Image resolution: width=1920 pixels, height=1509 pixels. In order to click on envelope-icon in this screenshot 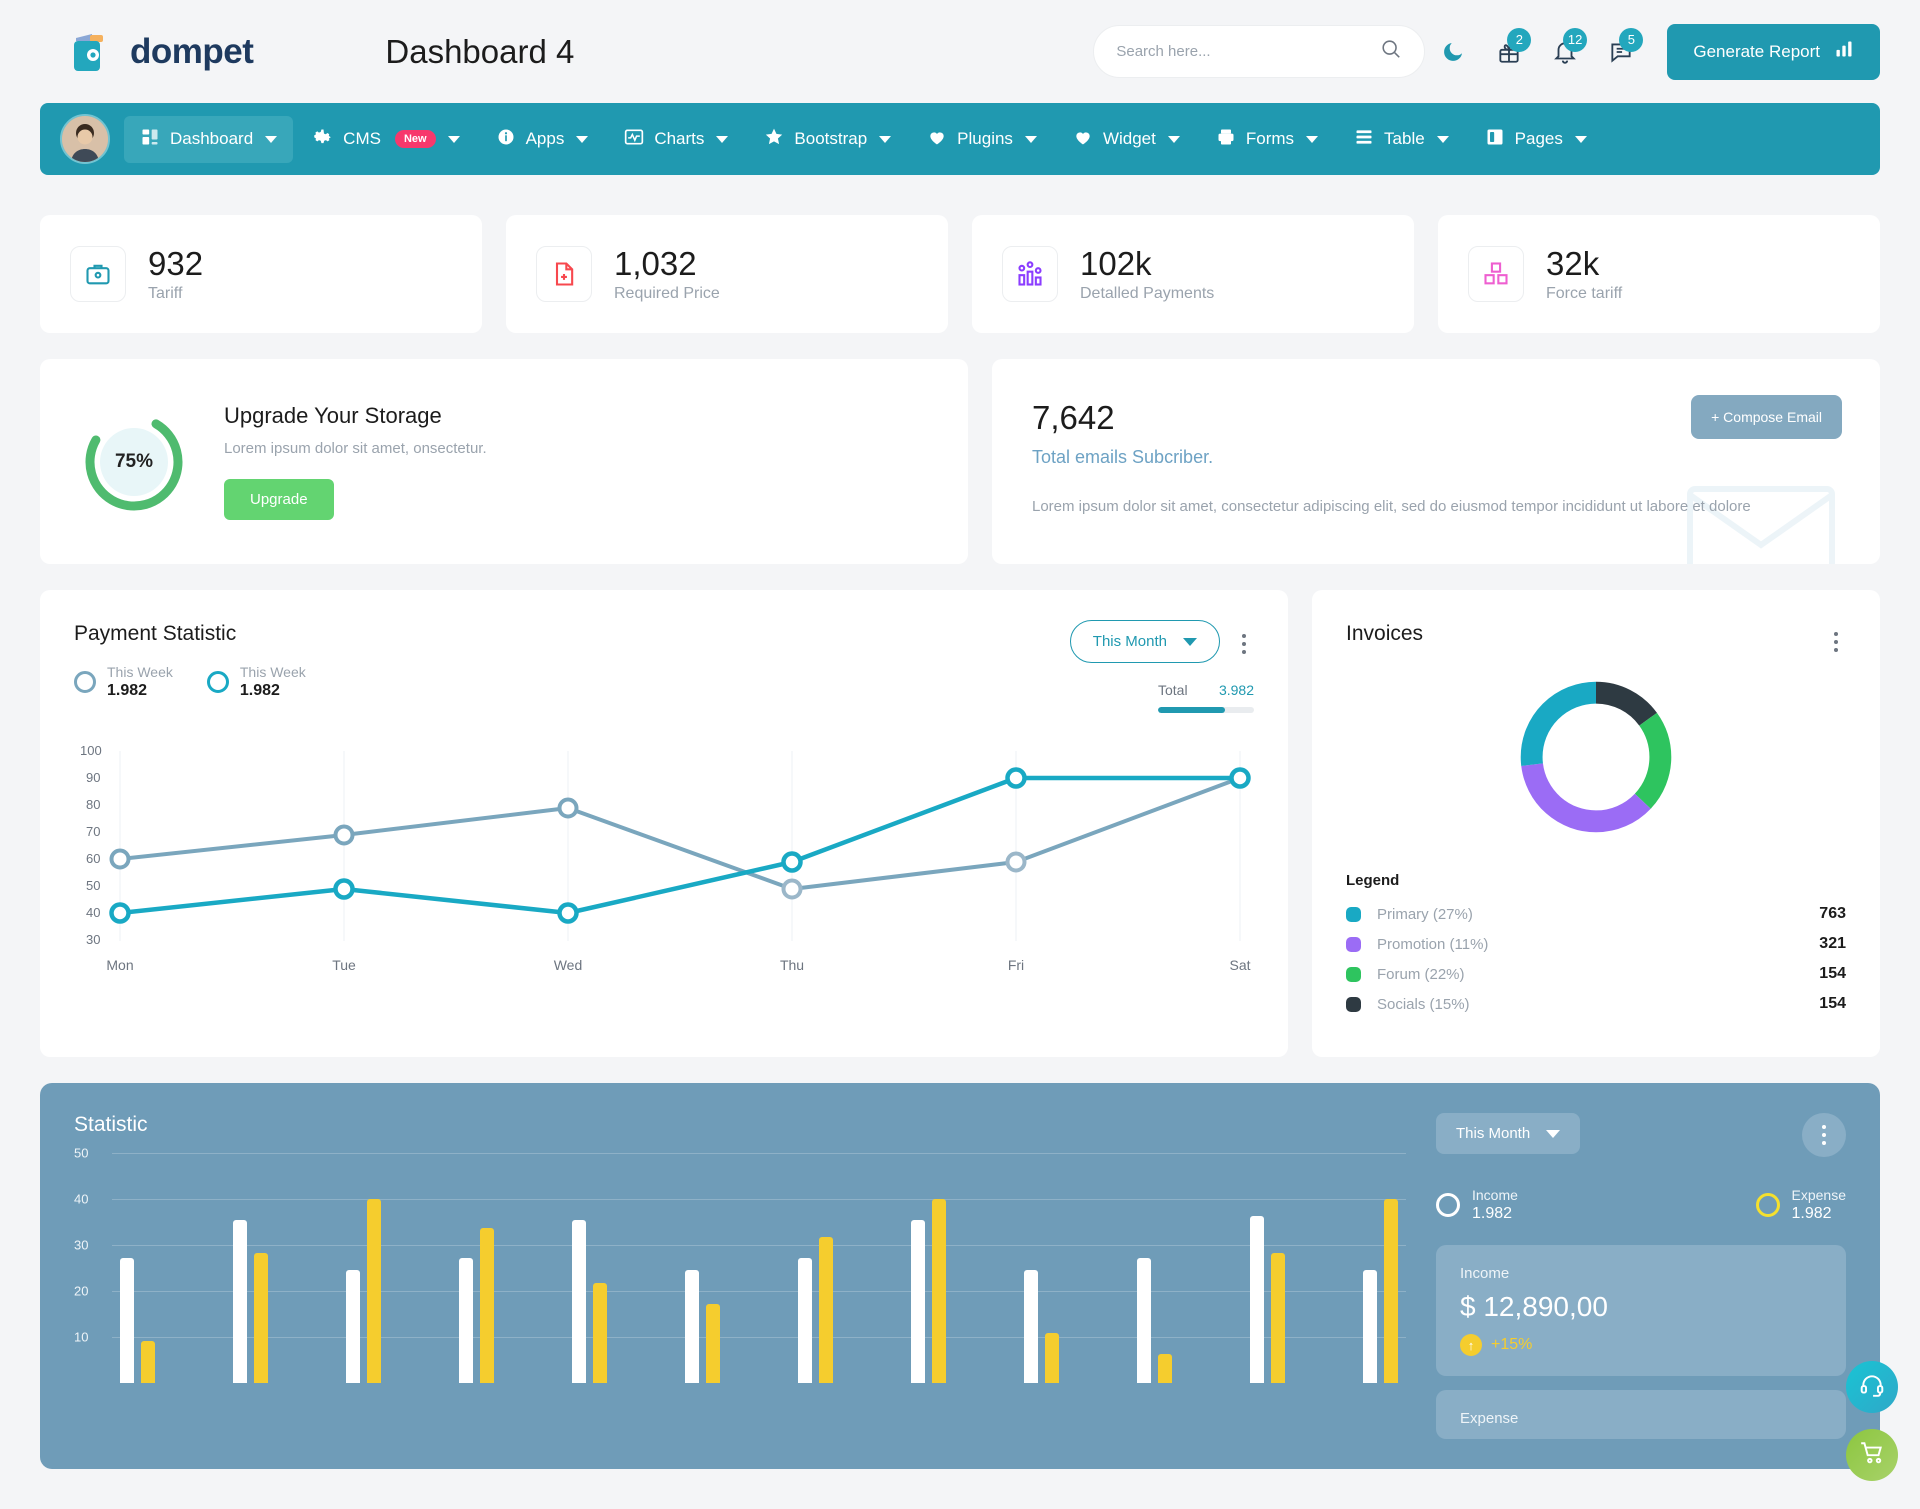, I will do `click(1761, 521)`.